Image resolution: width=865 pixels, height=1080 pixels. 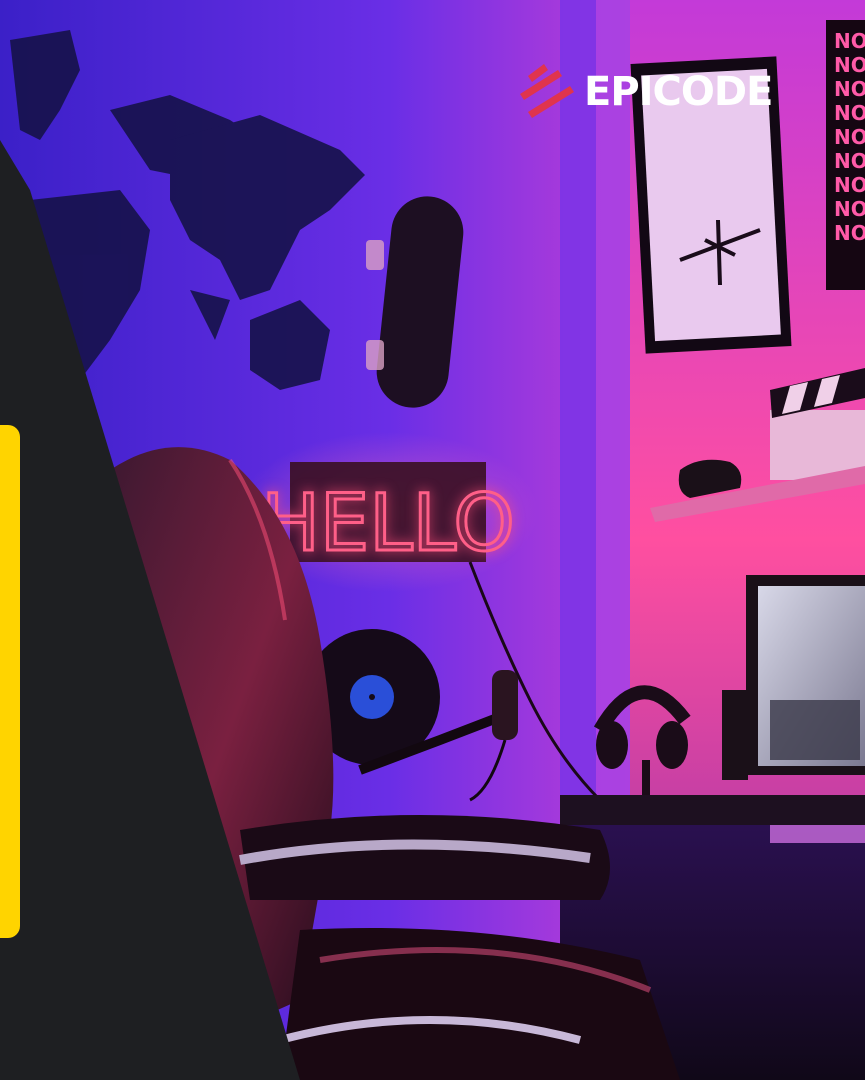 What do you see at coordinates (678, 92) in the screenshot?
I see `brand-name: EPICODE` at bounding box center [678, 92].